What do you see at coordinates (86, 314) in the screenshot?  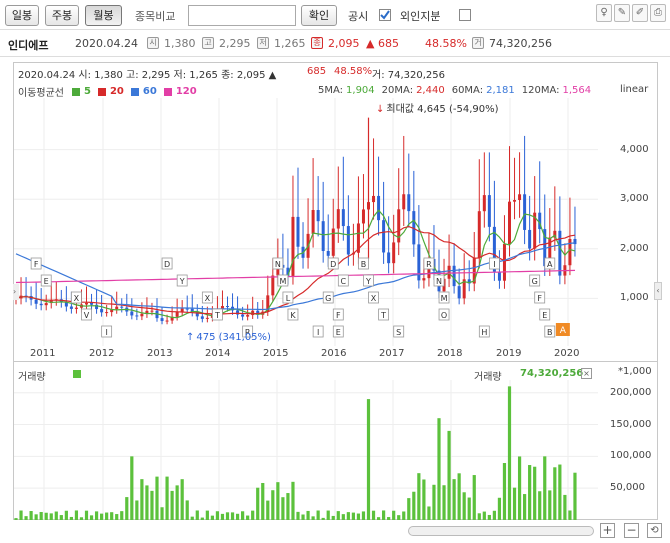 I see `disclosure-marker: V` at bounding box center [86, 314].